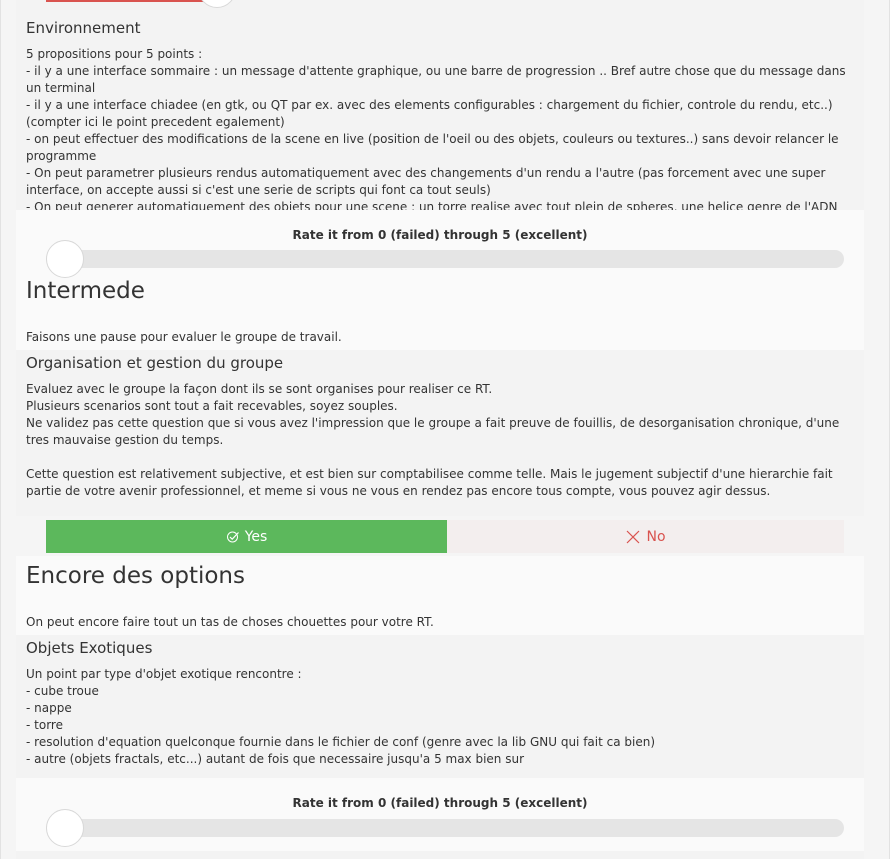 This screenshot has width=890, height=859. I want to click on section-heading: Intermede, so click(85, 291).